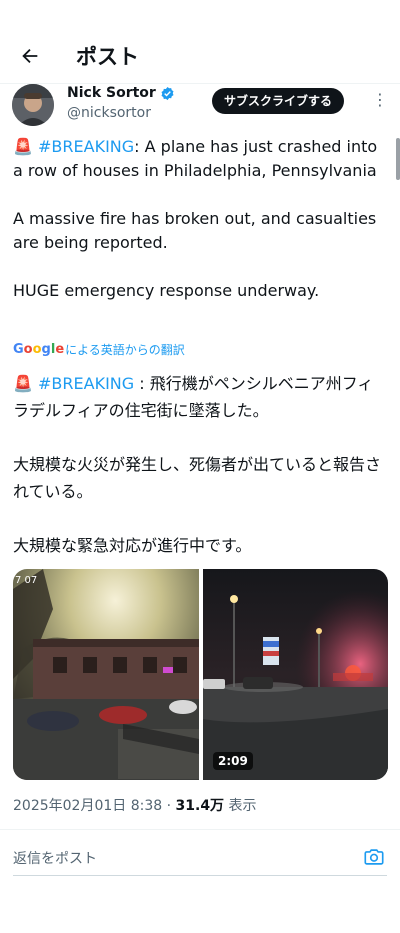  What do you see at coordinates (86, 383) in the screenshot?
I see `hashtag-link-ja: #BREAKING` at bounding box center [86, 383].